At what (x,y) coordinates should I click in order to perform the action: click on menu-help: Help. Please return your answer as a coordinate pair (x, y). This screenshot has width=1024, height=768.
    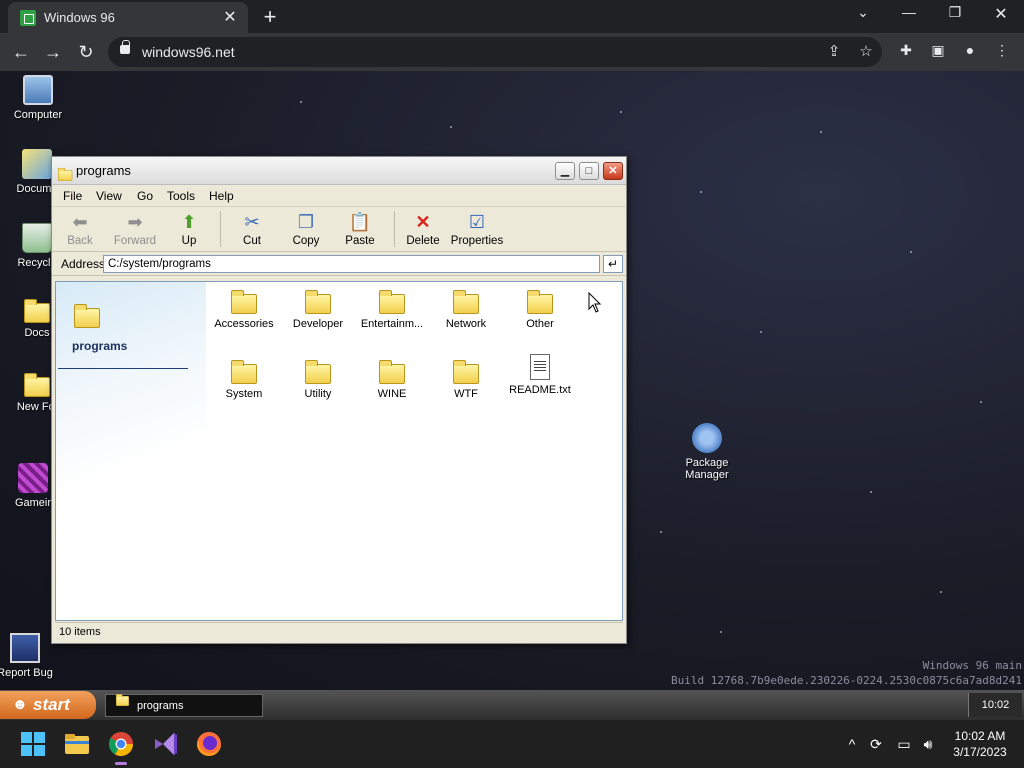
    Looking at the image, I should click on (221, 196).